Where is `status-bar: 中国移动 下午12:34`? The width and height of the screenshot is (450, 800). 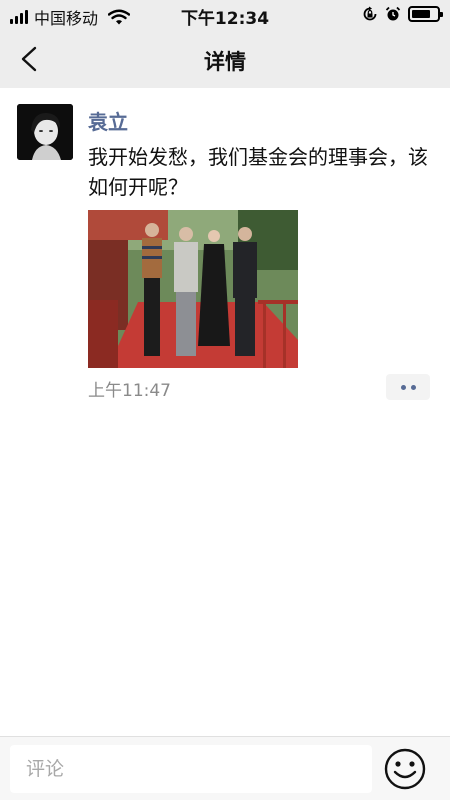
status-bar: 中国移动 下午12:34 is located at coordinates (225, 15).